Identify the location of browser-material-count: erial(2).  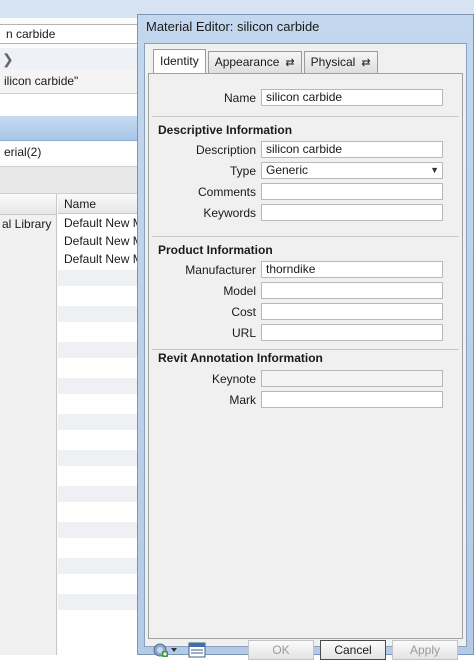
(70, 153).